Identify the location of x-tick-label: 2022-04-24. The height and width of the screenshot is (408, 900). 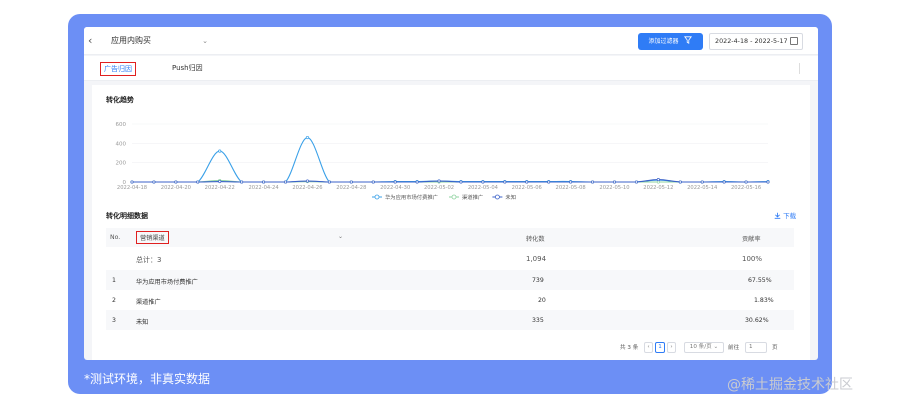
(264, 188).